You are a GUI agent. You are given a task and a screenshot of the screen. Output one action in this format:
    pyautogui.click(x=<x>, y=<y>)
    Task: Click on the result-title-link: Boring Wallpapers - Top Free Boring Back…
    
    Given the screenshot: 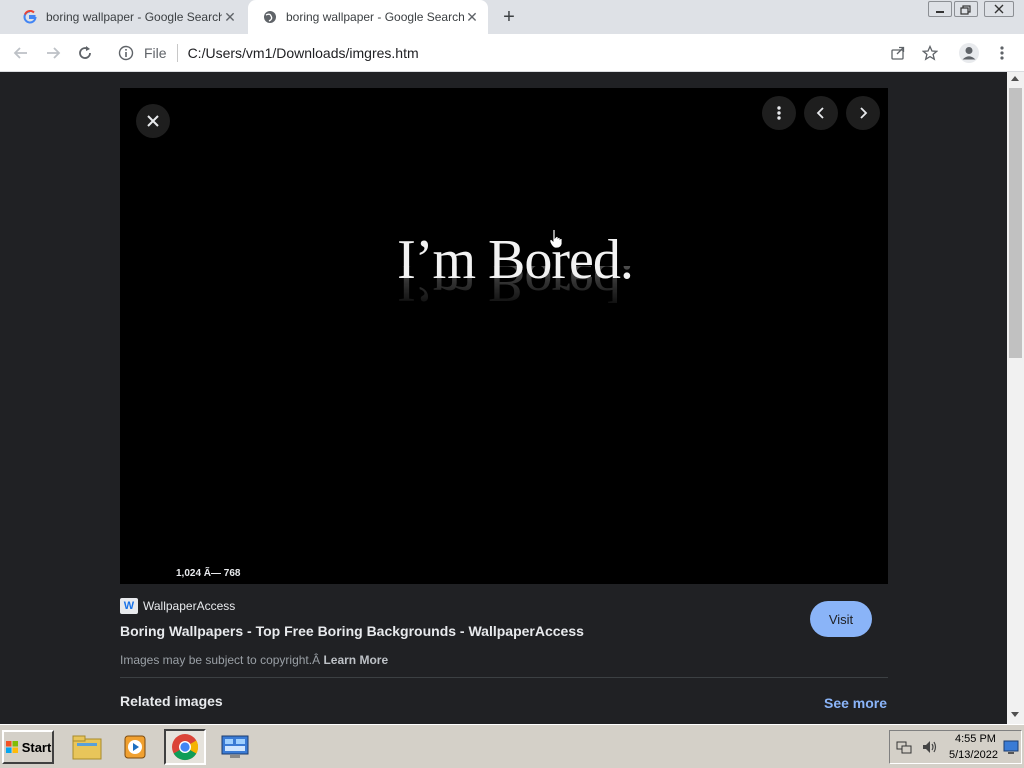 What is the action you would take?
    pyautogui.click(x=352, y=631)
    